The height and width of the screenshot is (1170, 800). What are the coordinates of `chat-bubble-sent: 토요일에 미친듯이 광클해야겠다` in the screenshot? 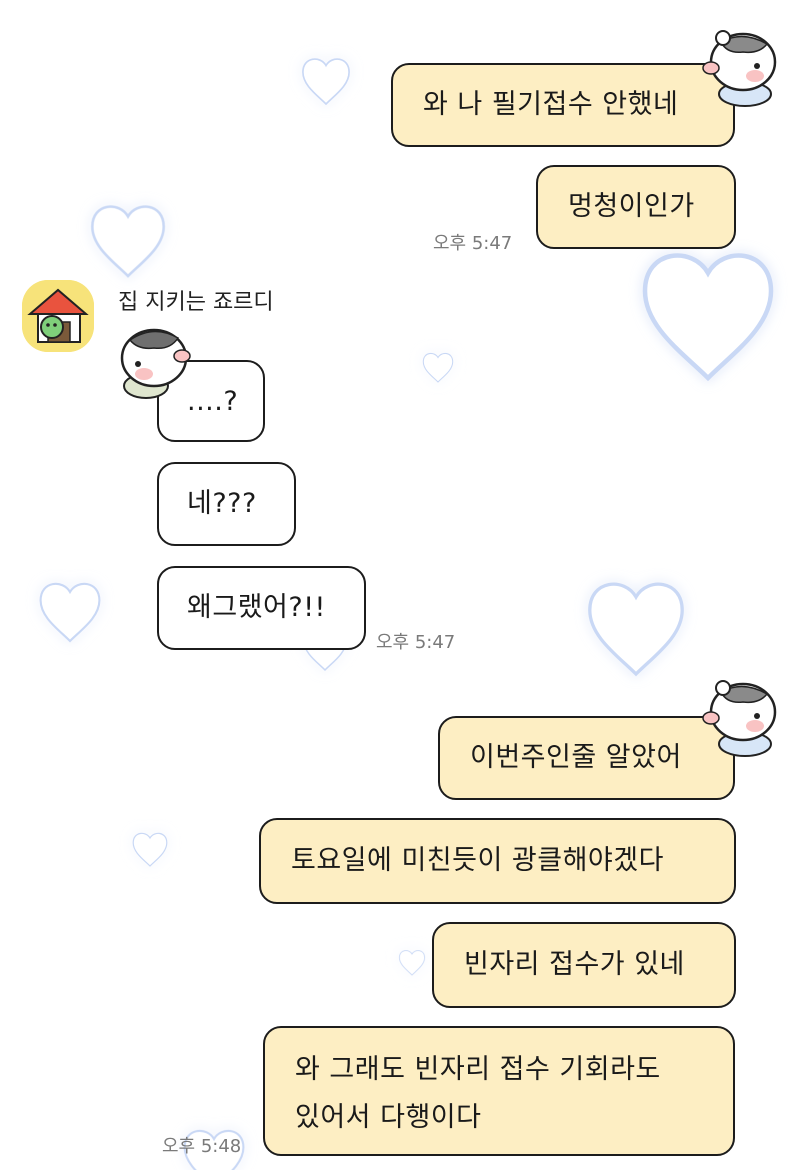 It's located at (497, 861).